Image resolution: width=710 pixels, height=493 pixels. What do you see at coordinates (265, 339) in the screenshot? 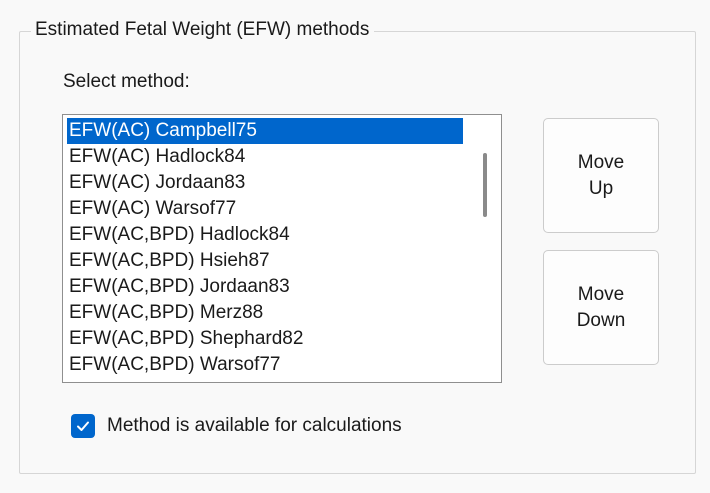
I see `method-list-item: EFW(AC,BPD) Shephard82` at bounding box center [265, 339].